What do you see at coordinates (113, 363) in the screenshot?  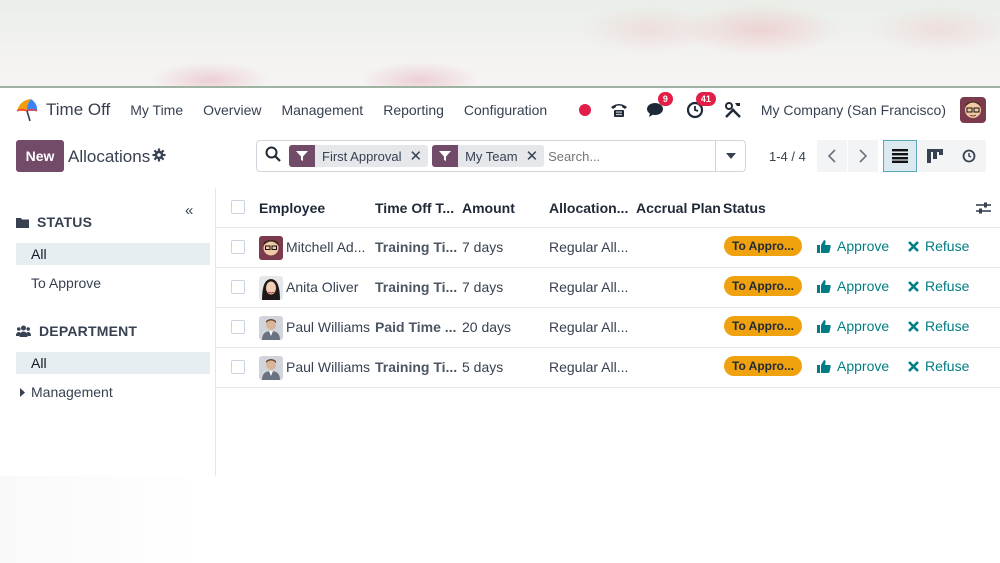 I see `department-filter-all: All` at bounding box center [113, 363].